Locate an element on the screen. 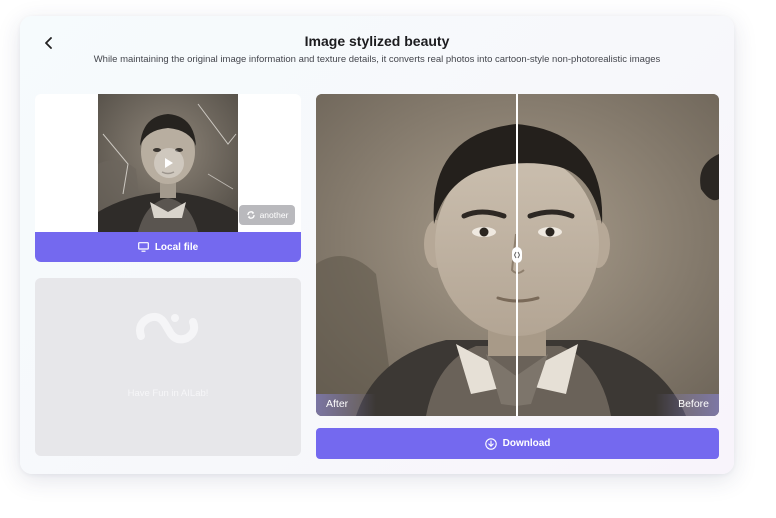  upload-panel: another Local file is located at coordinates (168, 178).